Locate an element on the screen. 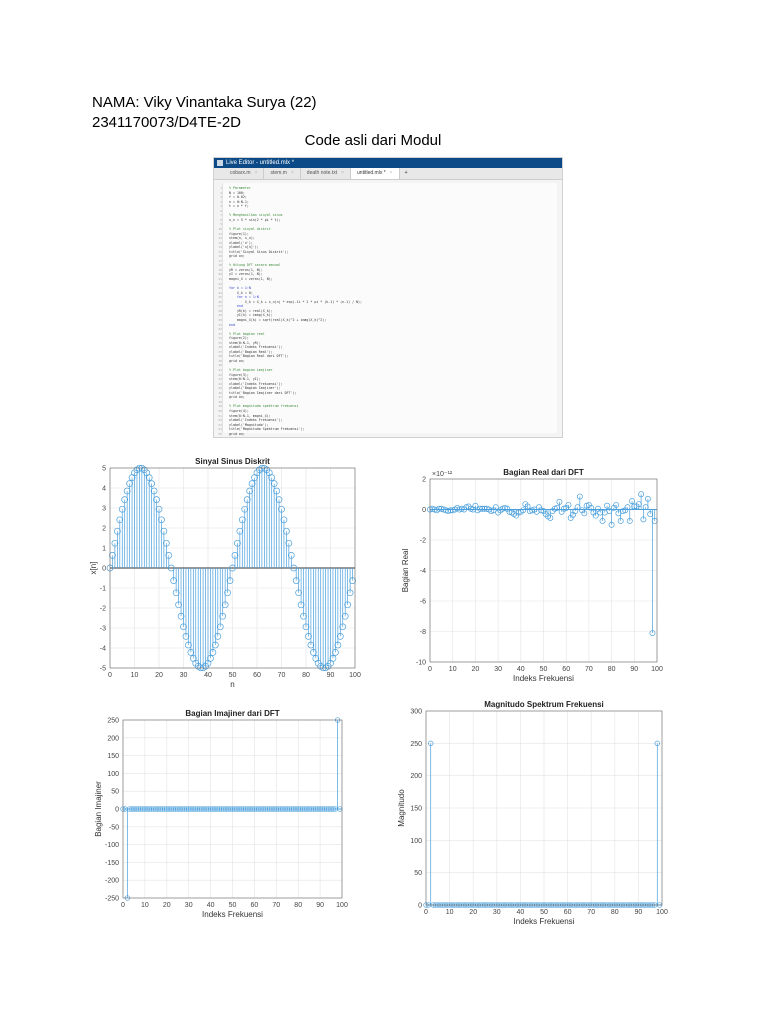 The width and height of the screenshot is (768, 1024). y-tick-label: -200 is located at coordinates (112, 881).